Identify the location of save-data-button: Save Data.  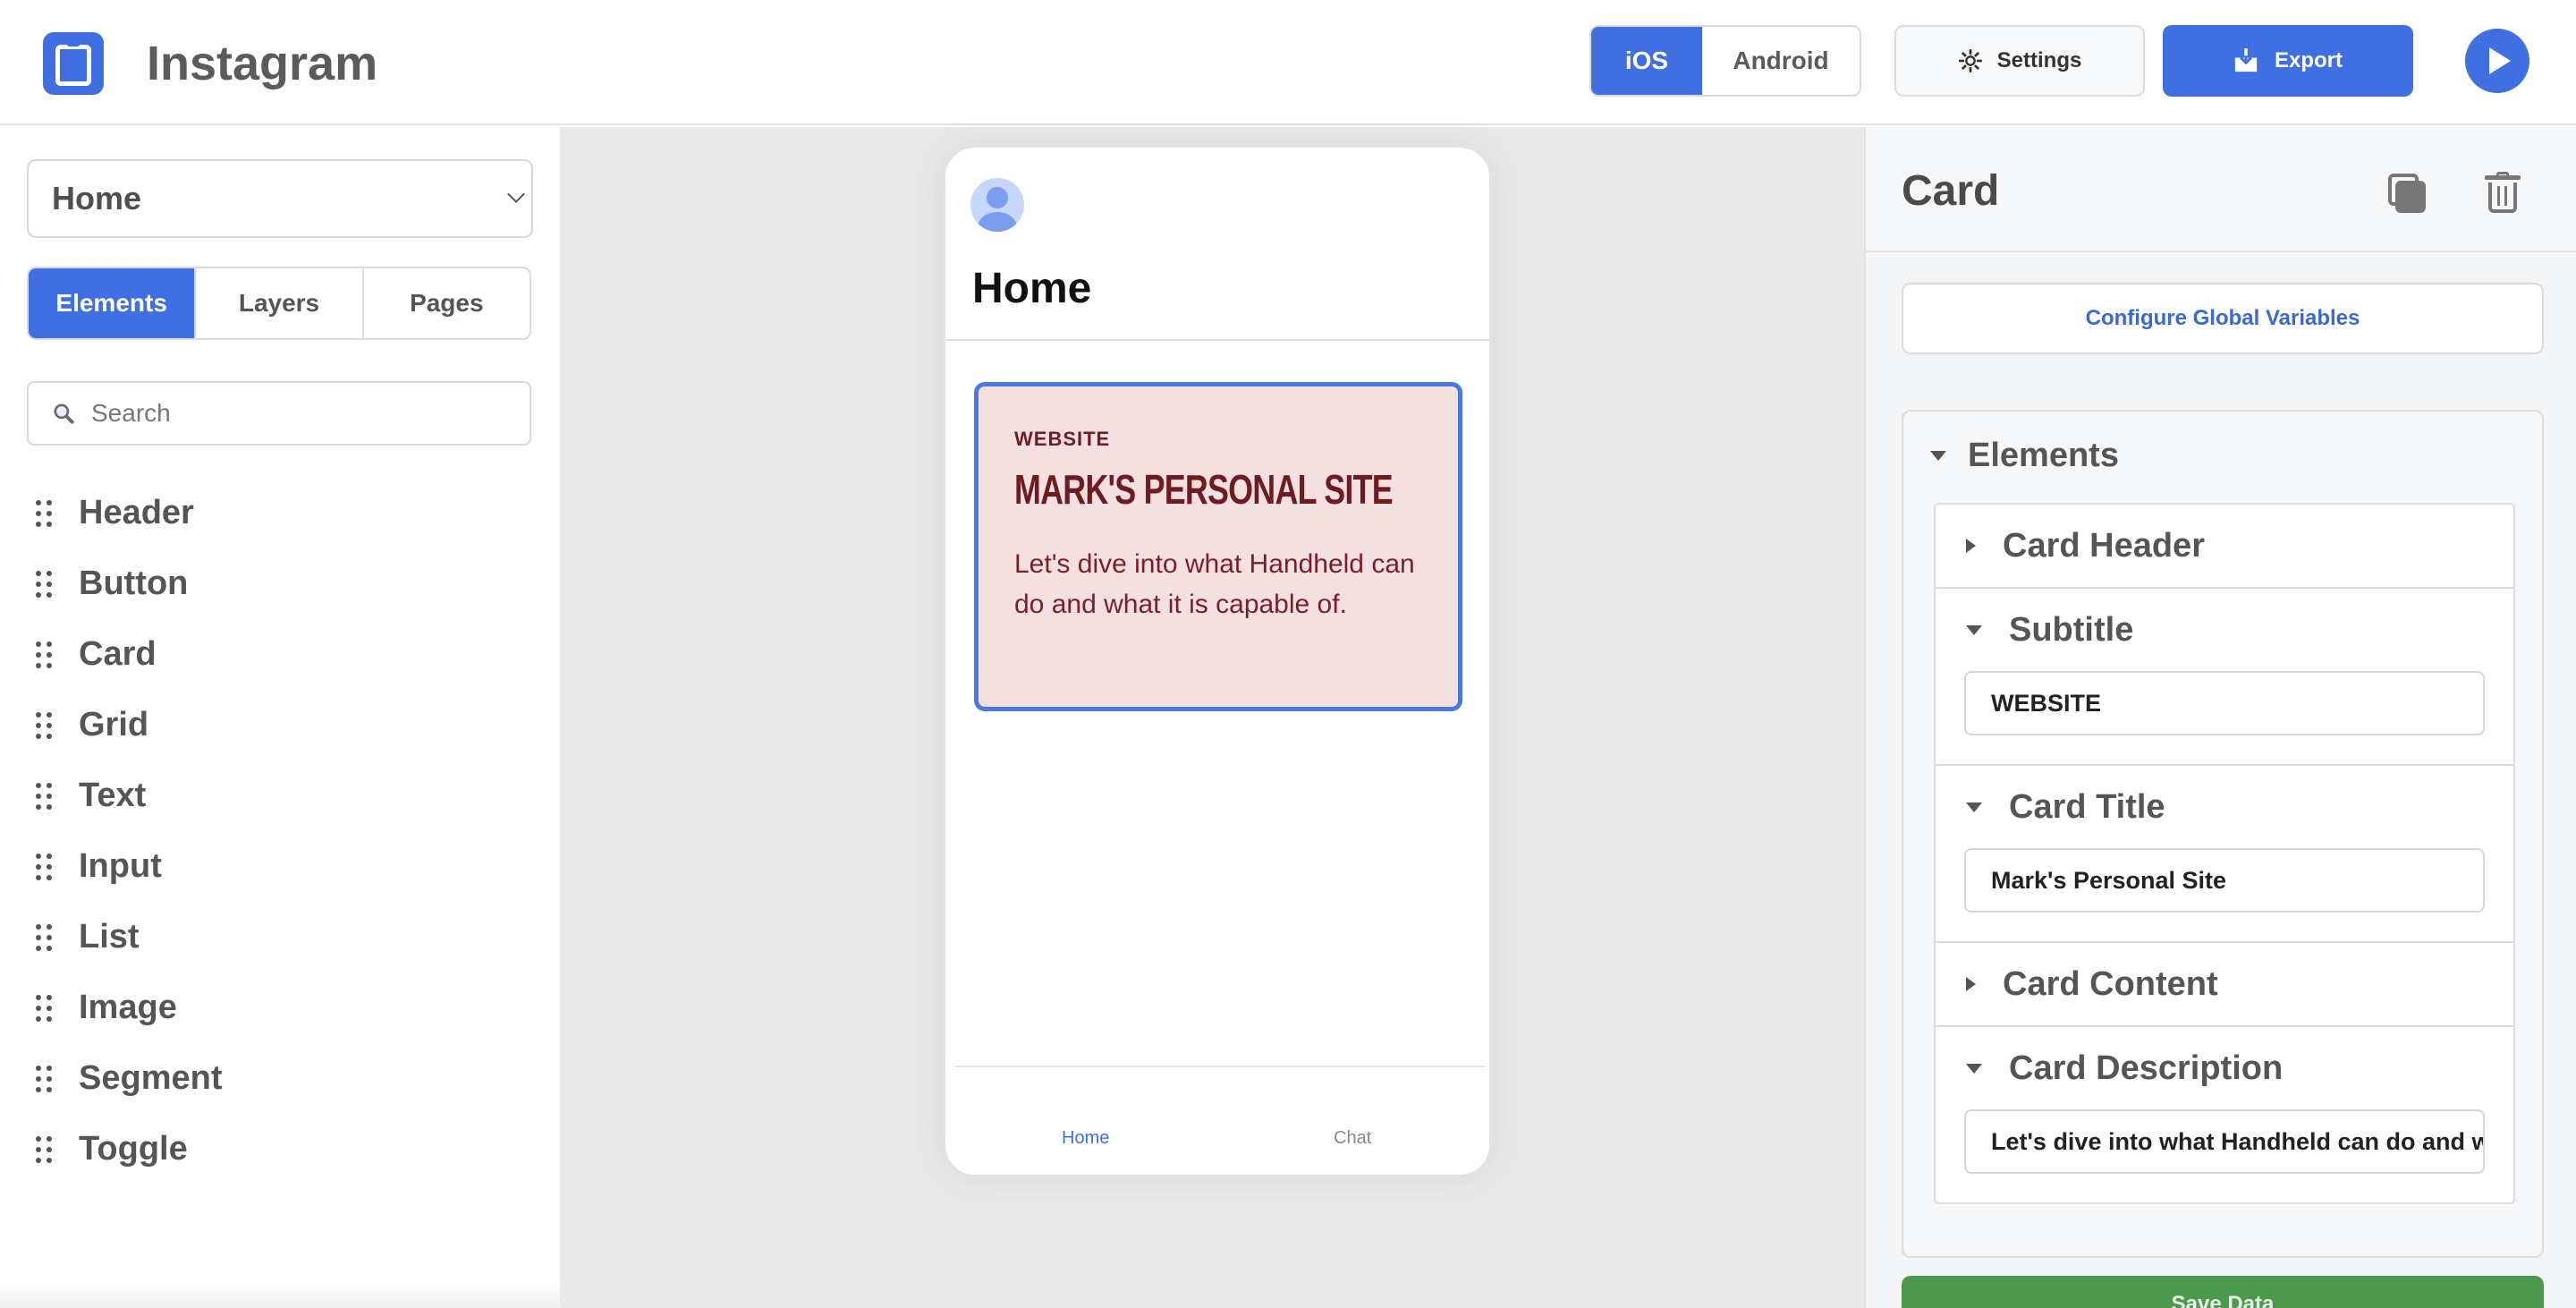
(2223, 1292).